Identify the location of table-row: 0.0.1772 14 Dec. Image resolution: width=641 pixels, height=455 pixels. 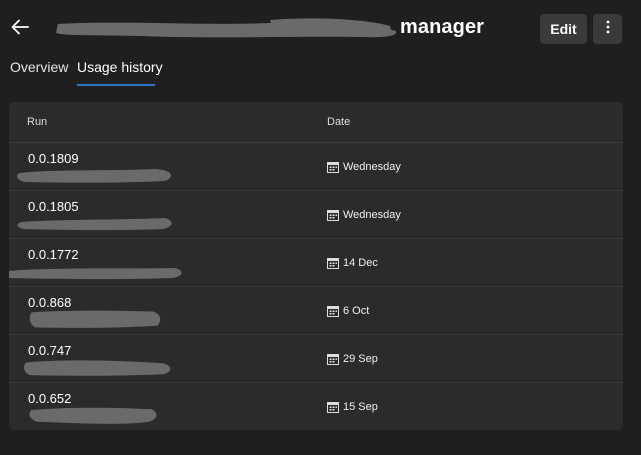
(316, 263).